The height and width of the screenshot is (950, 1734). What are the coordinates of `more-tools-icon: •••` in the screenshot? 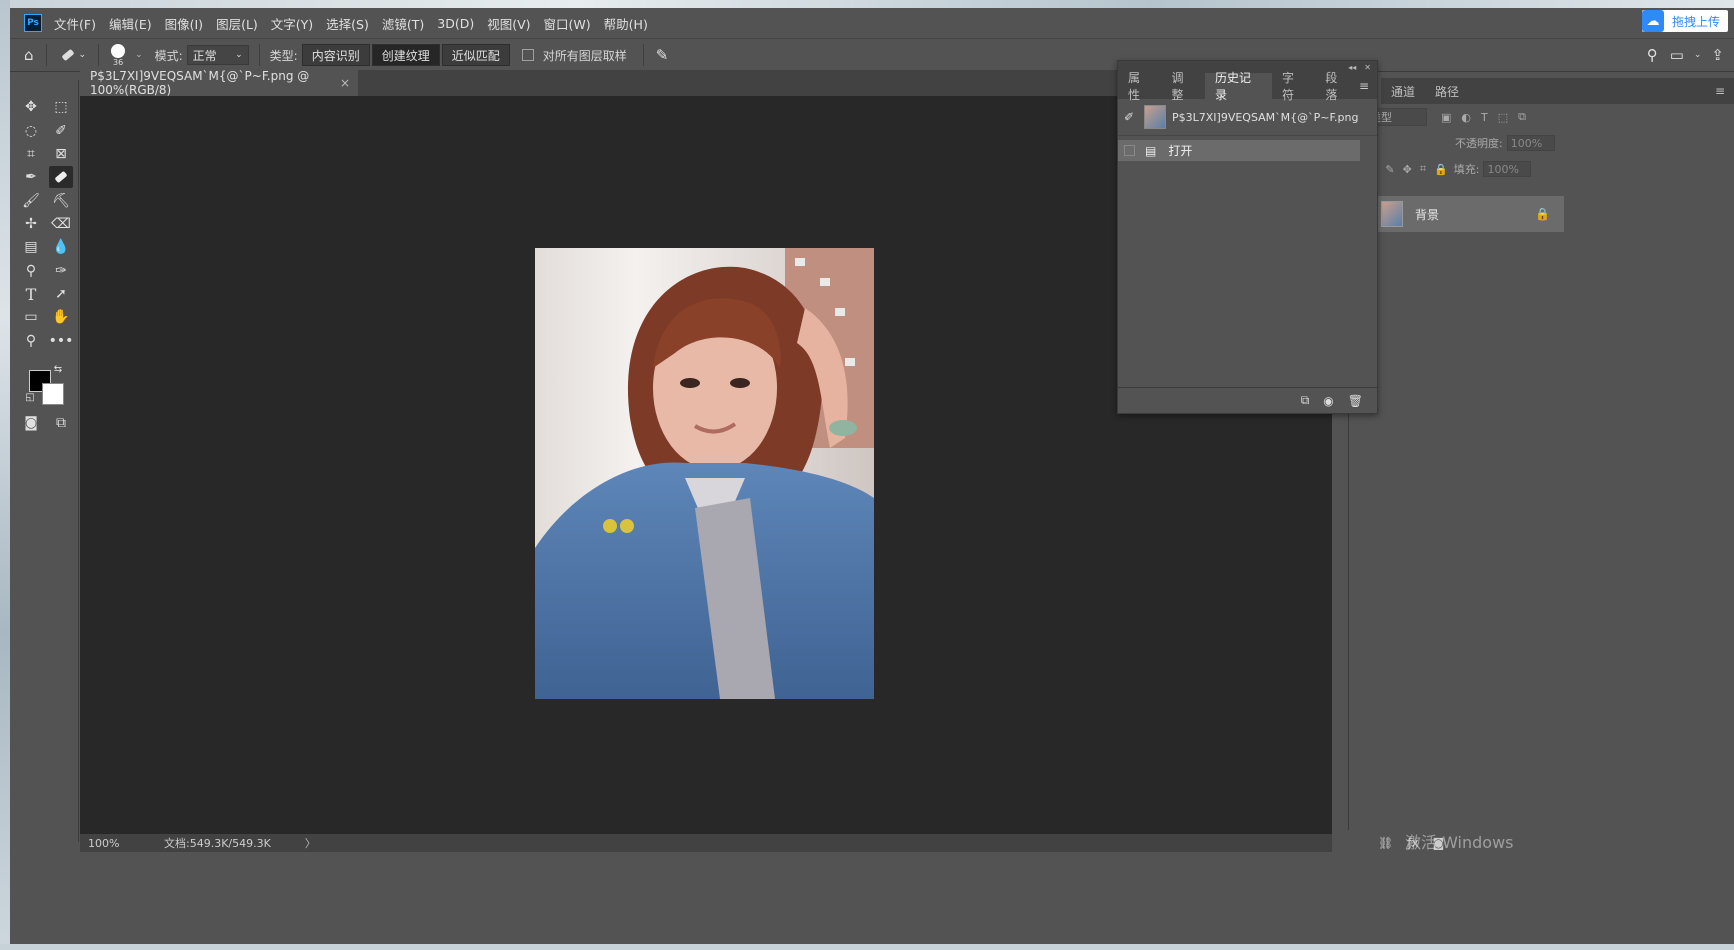 It's located at (61, 341).